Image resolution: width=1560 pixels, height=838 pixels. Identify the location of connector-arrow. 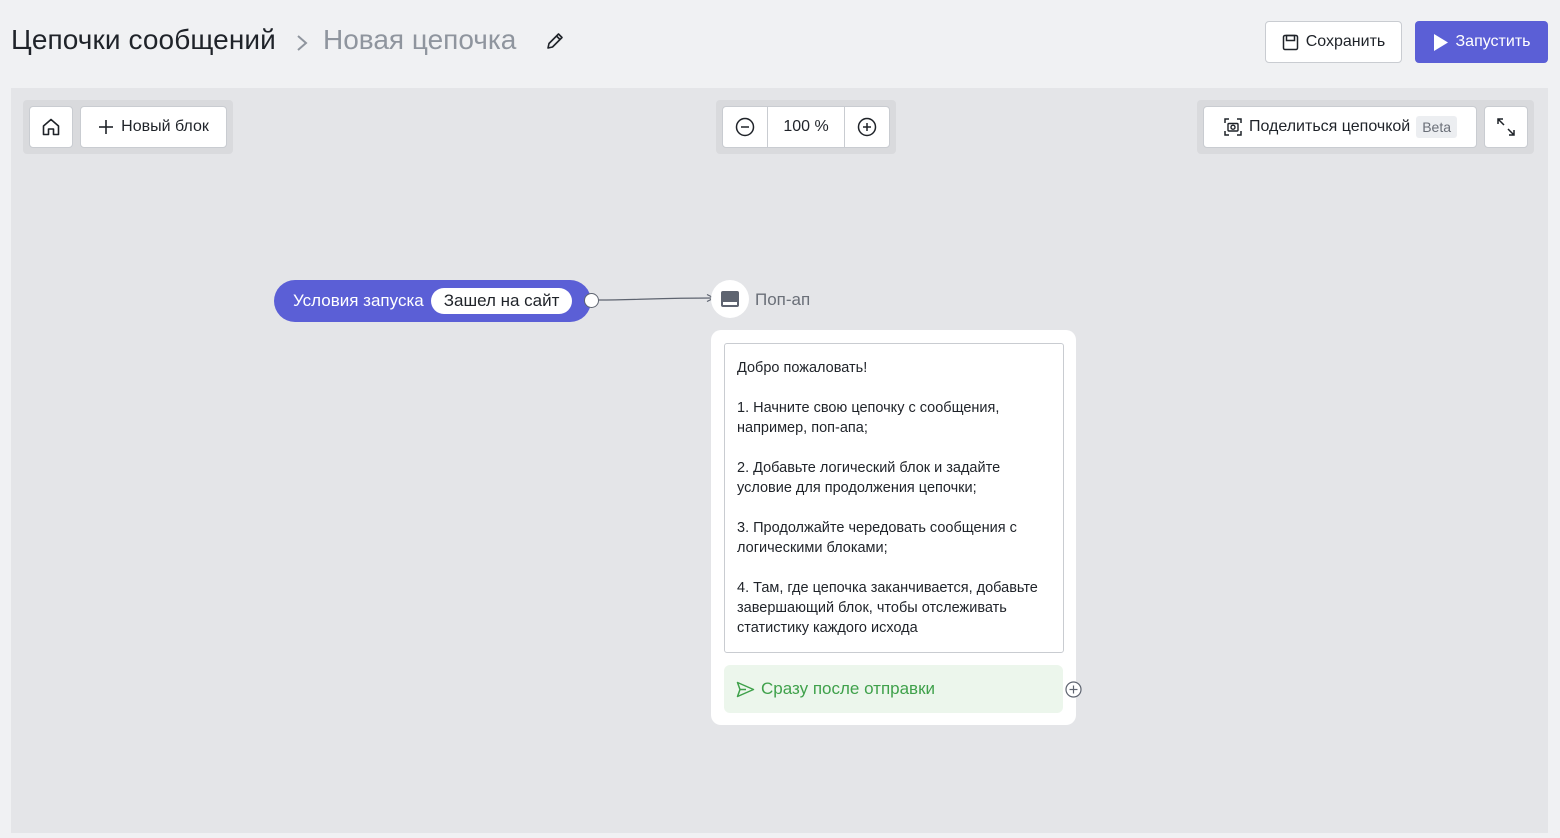
(657, 298).